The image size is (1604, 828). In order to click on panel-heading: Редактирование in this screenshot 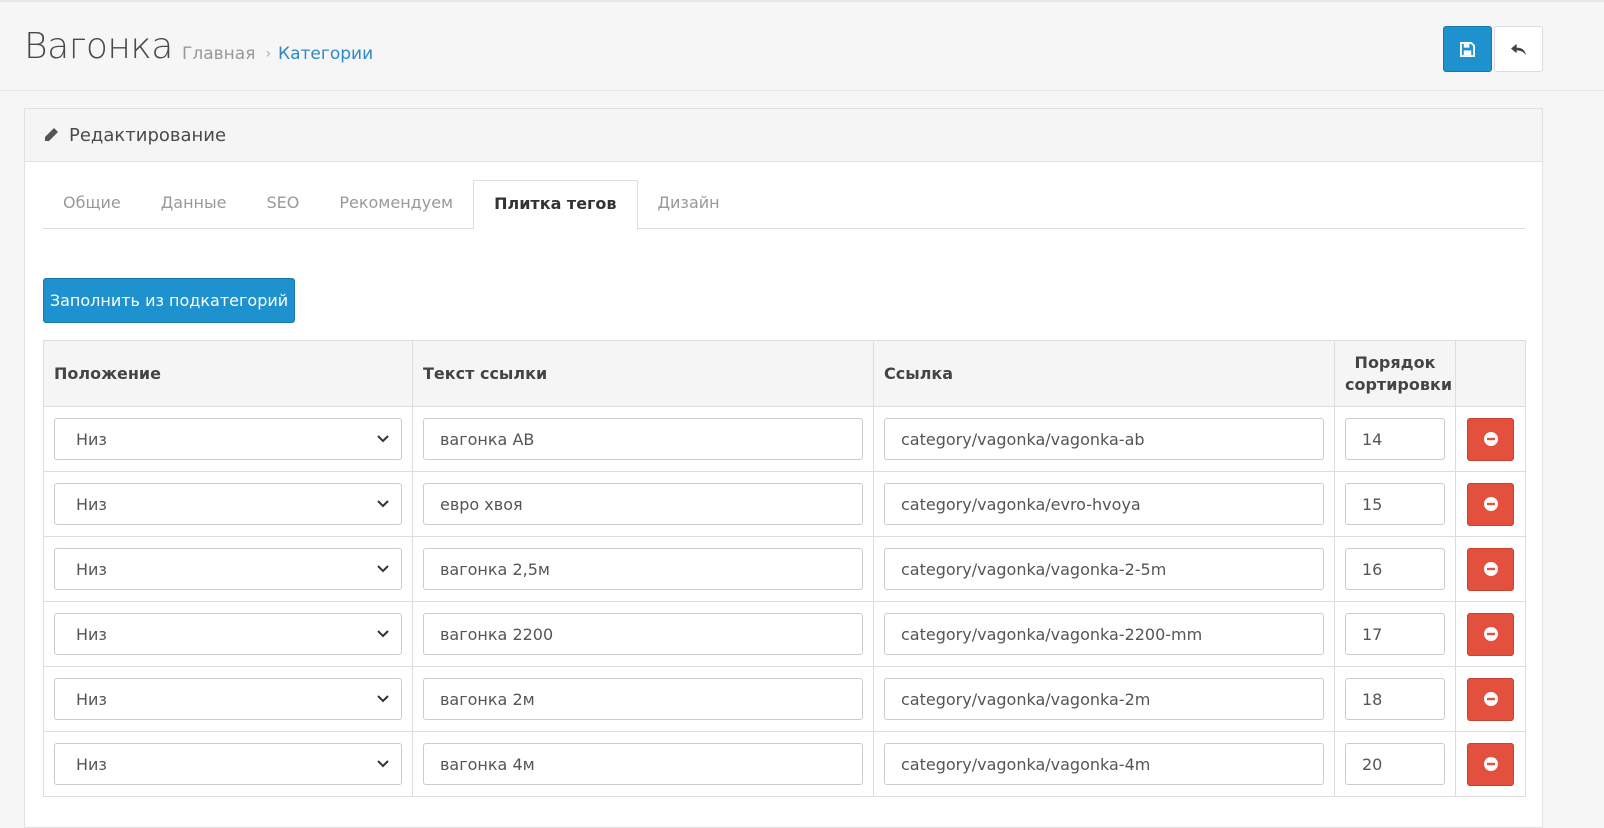, I will do `click(783, 135)`.